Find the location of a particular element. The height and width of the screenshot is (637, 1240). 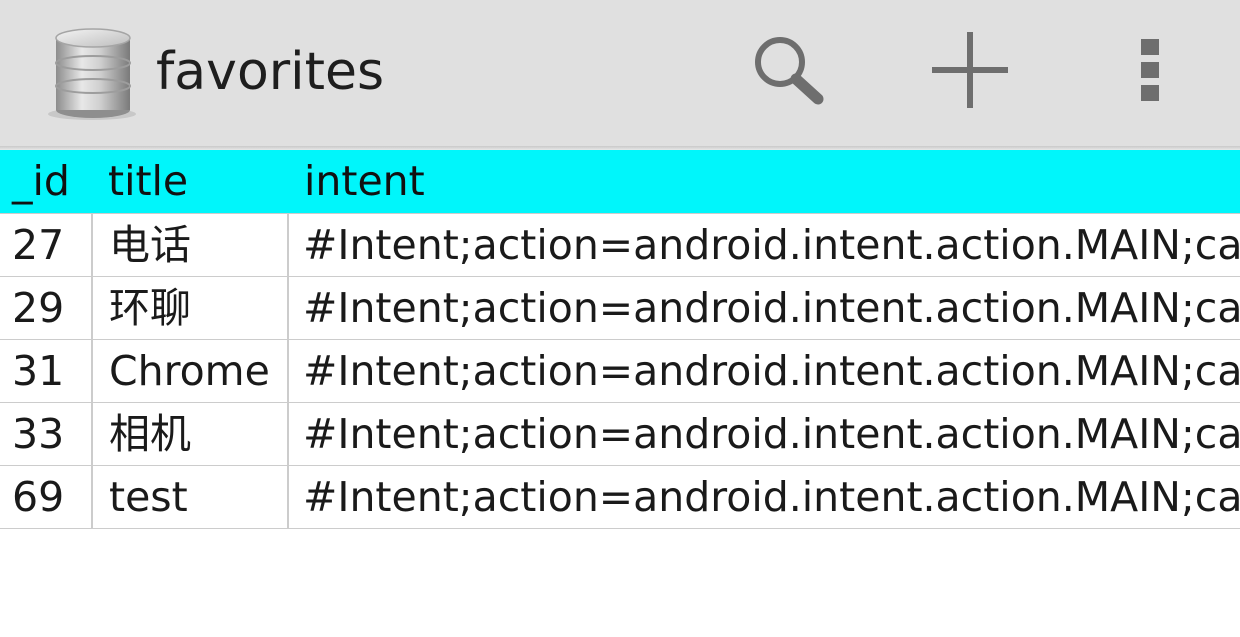

cell-id: 27 is located at coordinates (46, 244).